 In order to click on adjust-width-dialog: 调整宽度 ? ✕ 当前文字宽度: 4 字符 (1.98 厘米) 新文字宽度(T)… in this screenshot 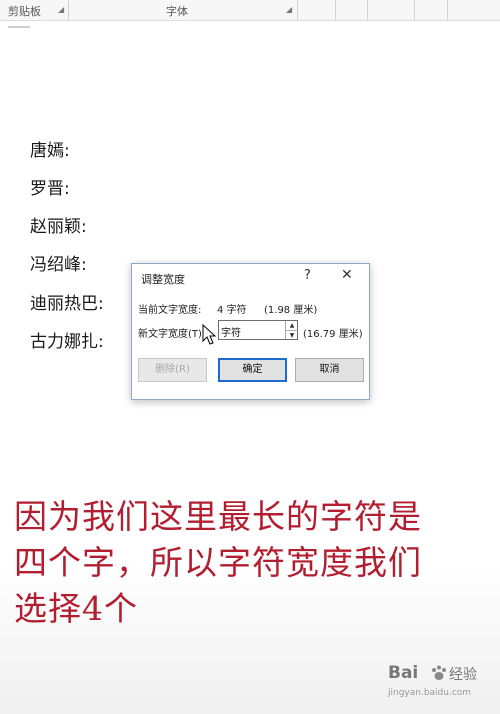, I will do `click(250, 331)`.